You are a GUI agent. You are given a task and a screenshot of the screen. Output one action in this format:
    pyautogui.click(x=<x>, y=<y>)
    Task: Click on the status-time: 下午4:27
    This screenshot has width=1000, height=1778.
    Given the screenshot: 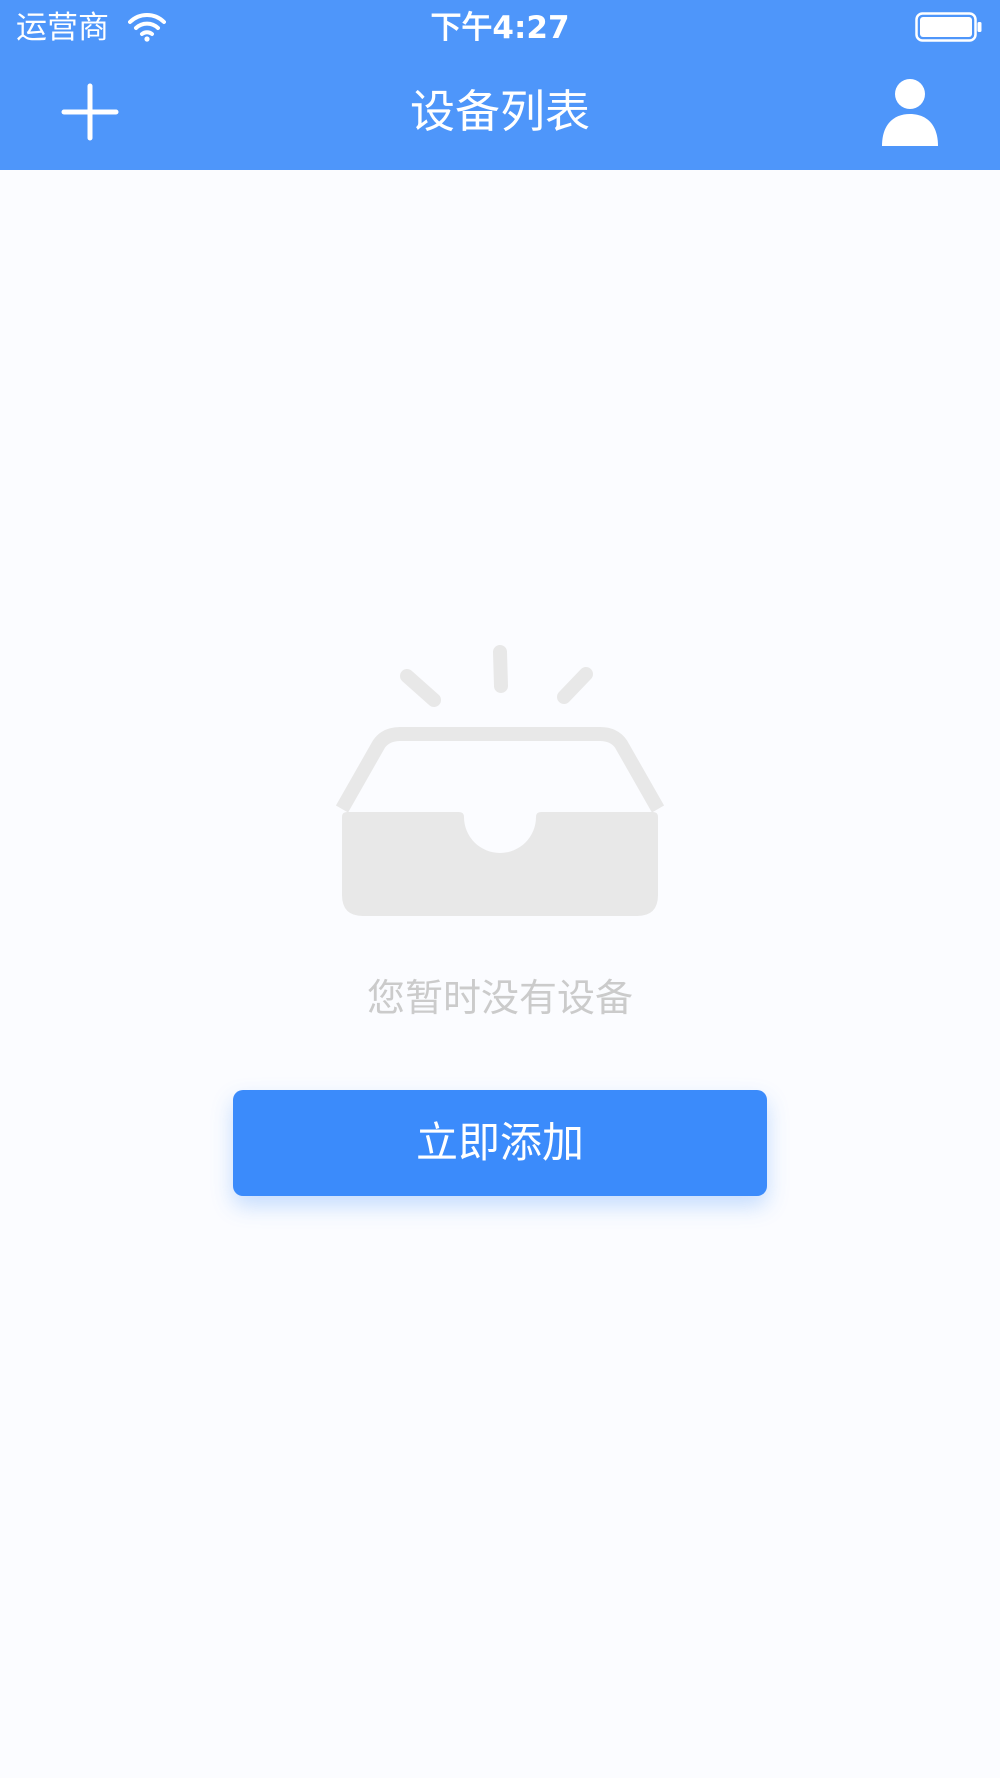 What is the action you would take?
    pyautogui.click(x=500, y=28)
    